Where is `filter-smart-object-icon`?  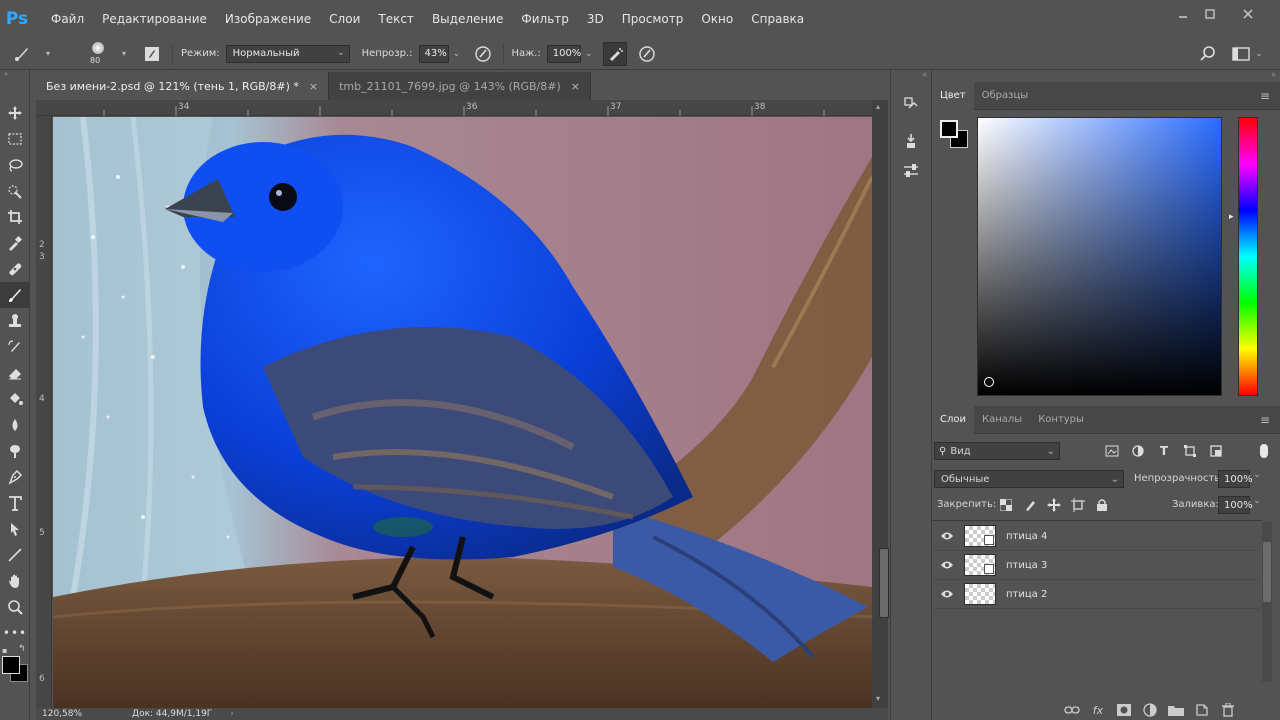 filter-smart-object-icon is located at coordinates (1216, 451).